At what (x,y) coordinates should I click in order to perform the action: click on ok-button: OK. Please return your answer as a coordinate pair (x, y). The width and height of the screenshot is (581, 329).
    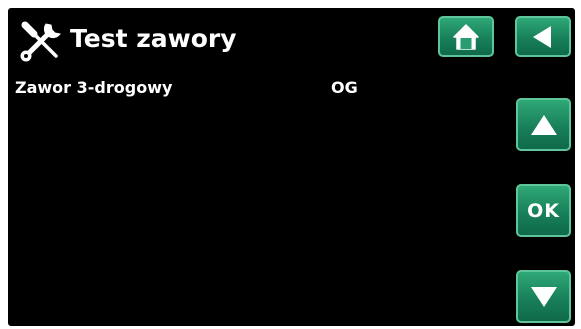
    Looking at the image, I should click on (543, 210).